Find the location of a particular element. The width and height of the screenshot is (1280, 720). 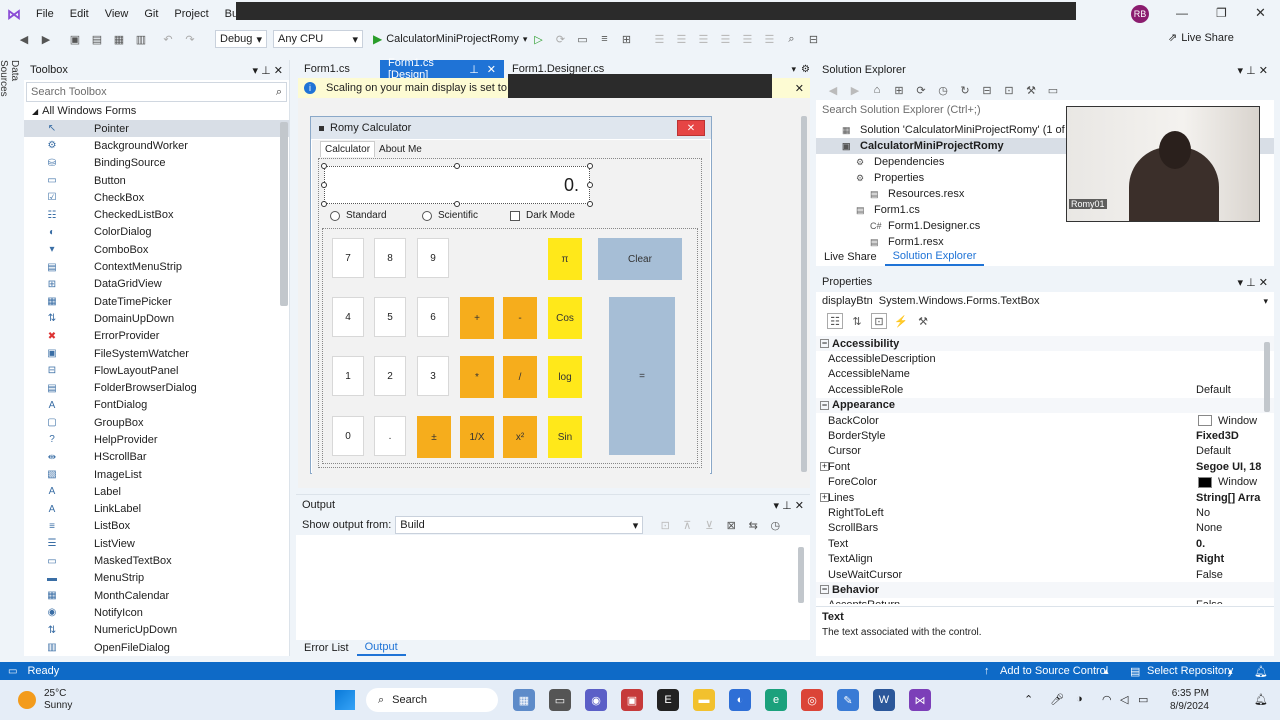

property-value: Default is located at coordinates (1213, 390).